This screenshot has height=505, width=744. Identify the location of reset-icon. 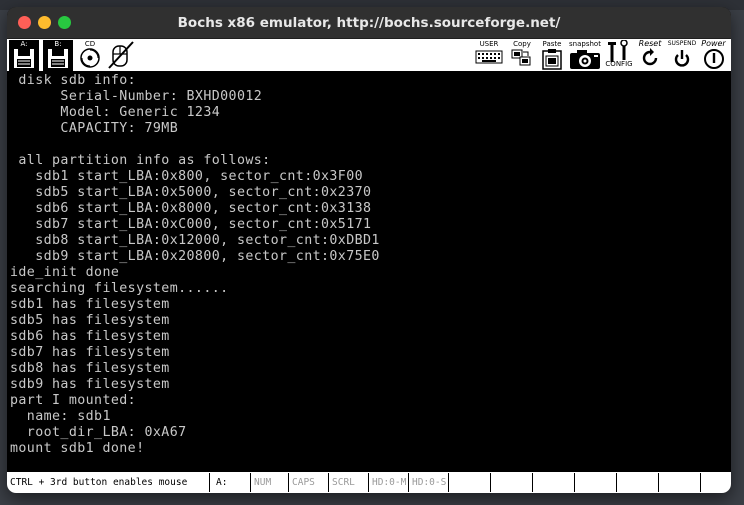
(650, 57).